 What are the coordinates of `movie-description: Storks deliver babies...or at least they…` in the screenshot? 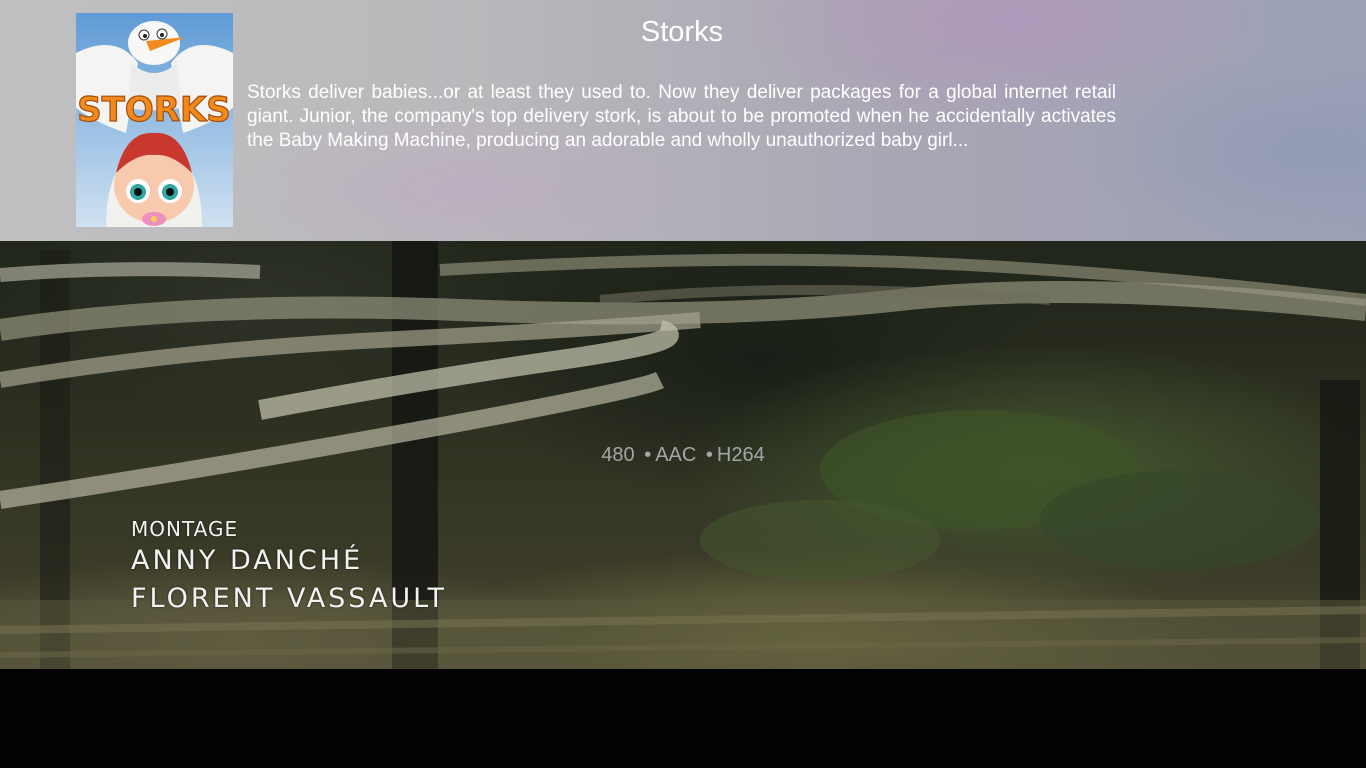 It's located at (681, 116).